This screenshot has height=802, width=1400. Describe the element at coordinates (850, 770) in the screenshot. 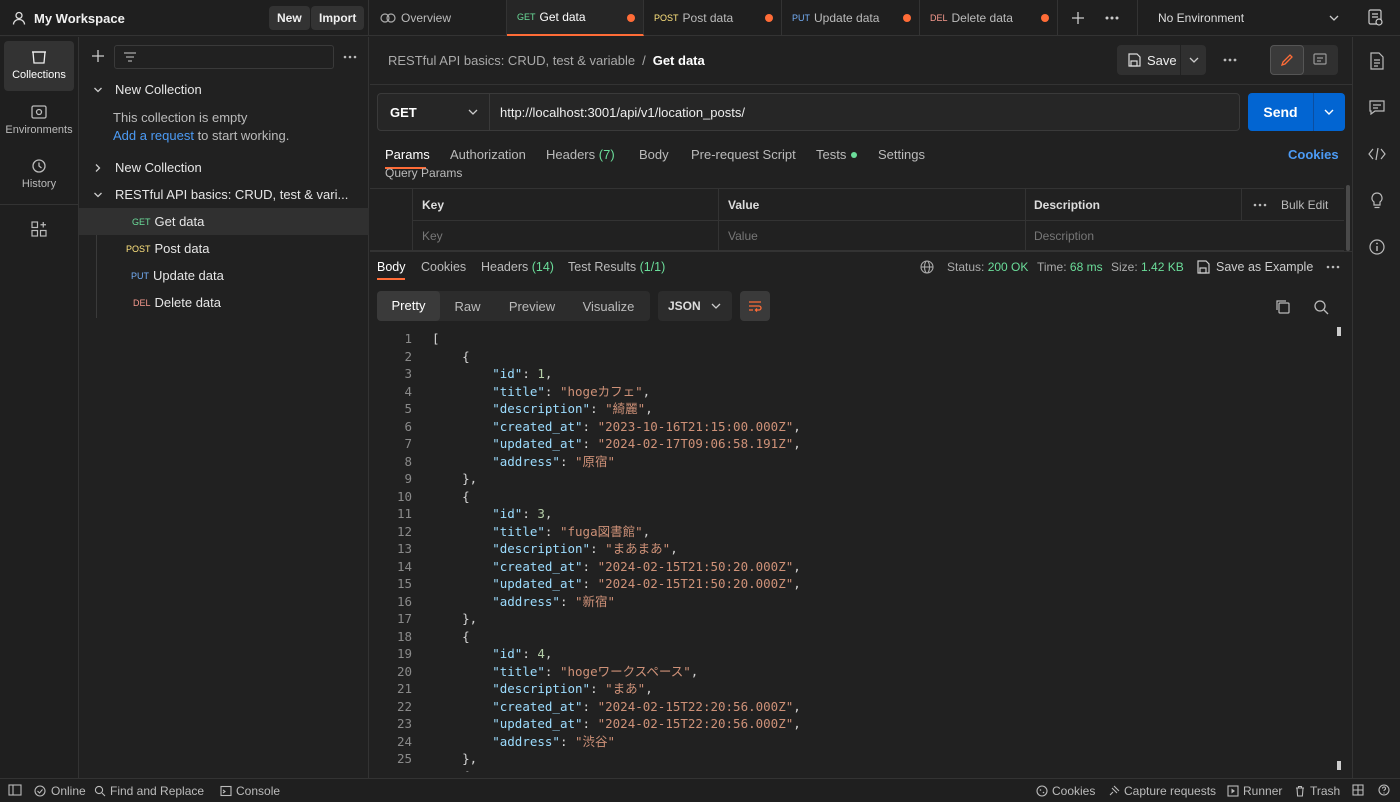

I see `code-line: 26 {` at that location.